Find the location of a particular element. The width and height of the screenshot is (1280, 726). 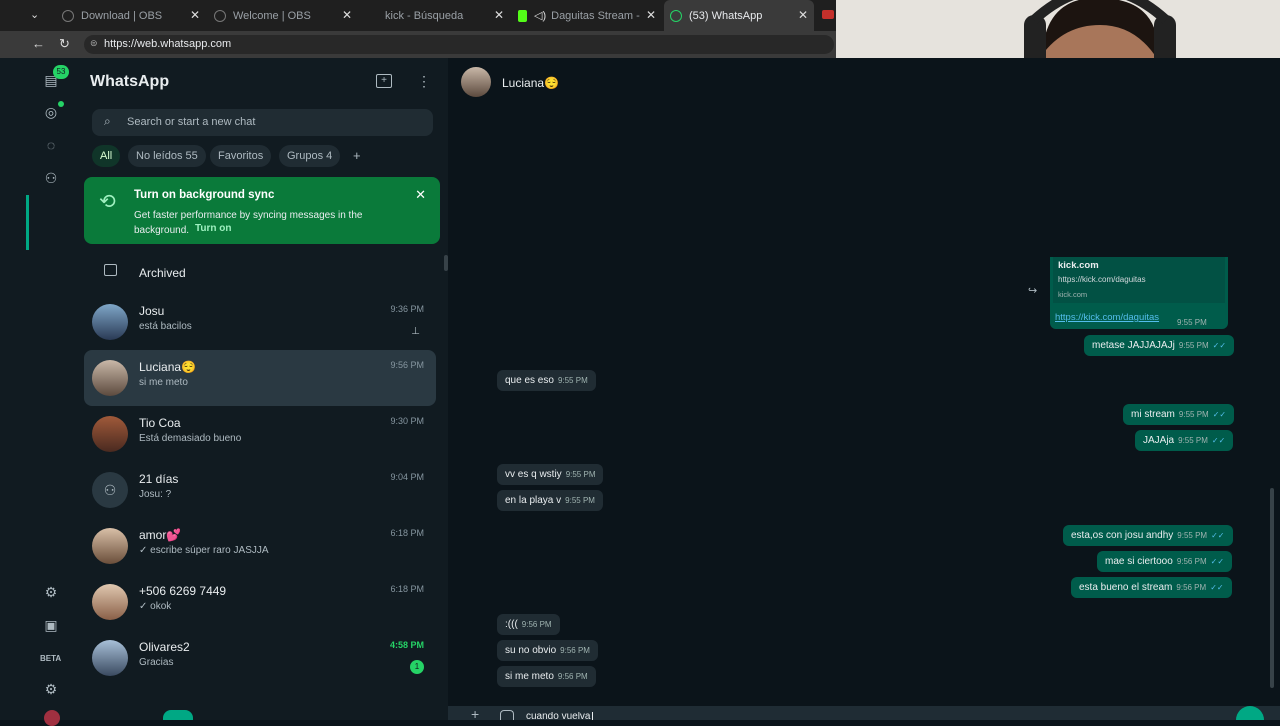

profile-avatar is located at coordinates (52, 718).